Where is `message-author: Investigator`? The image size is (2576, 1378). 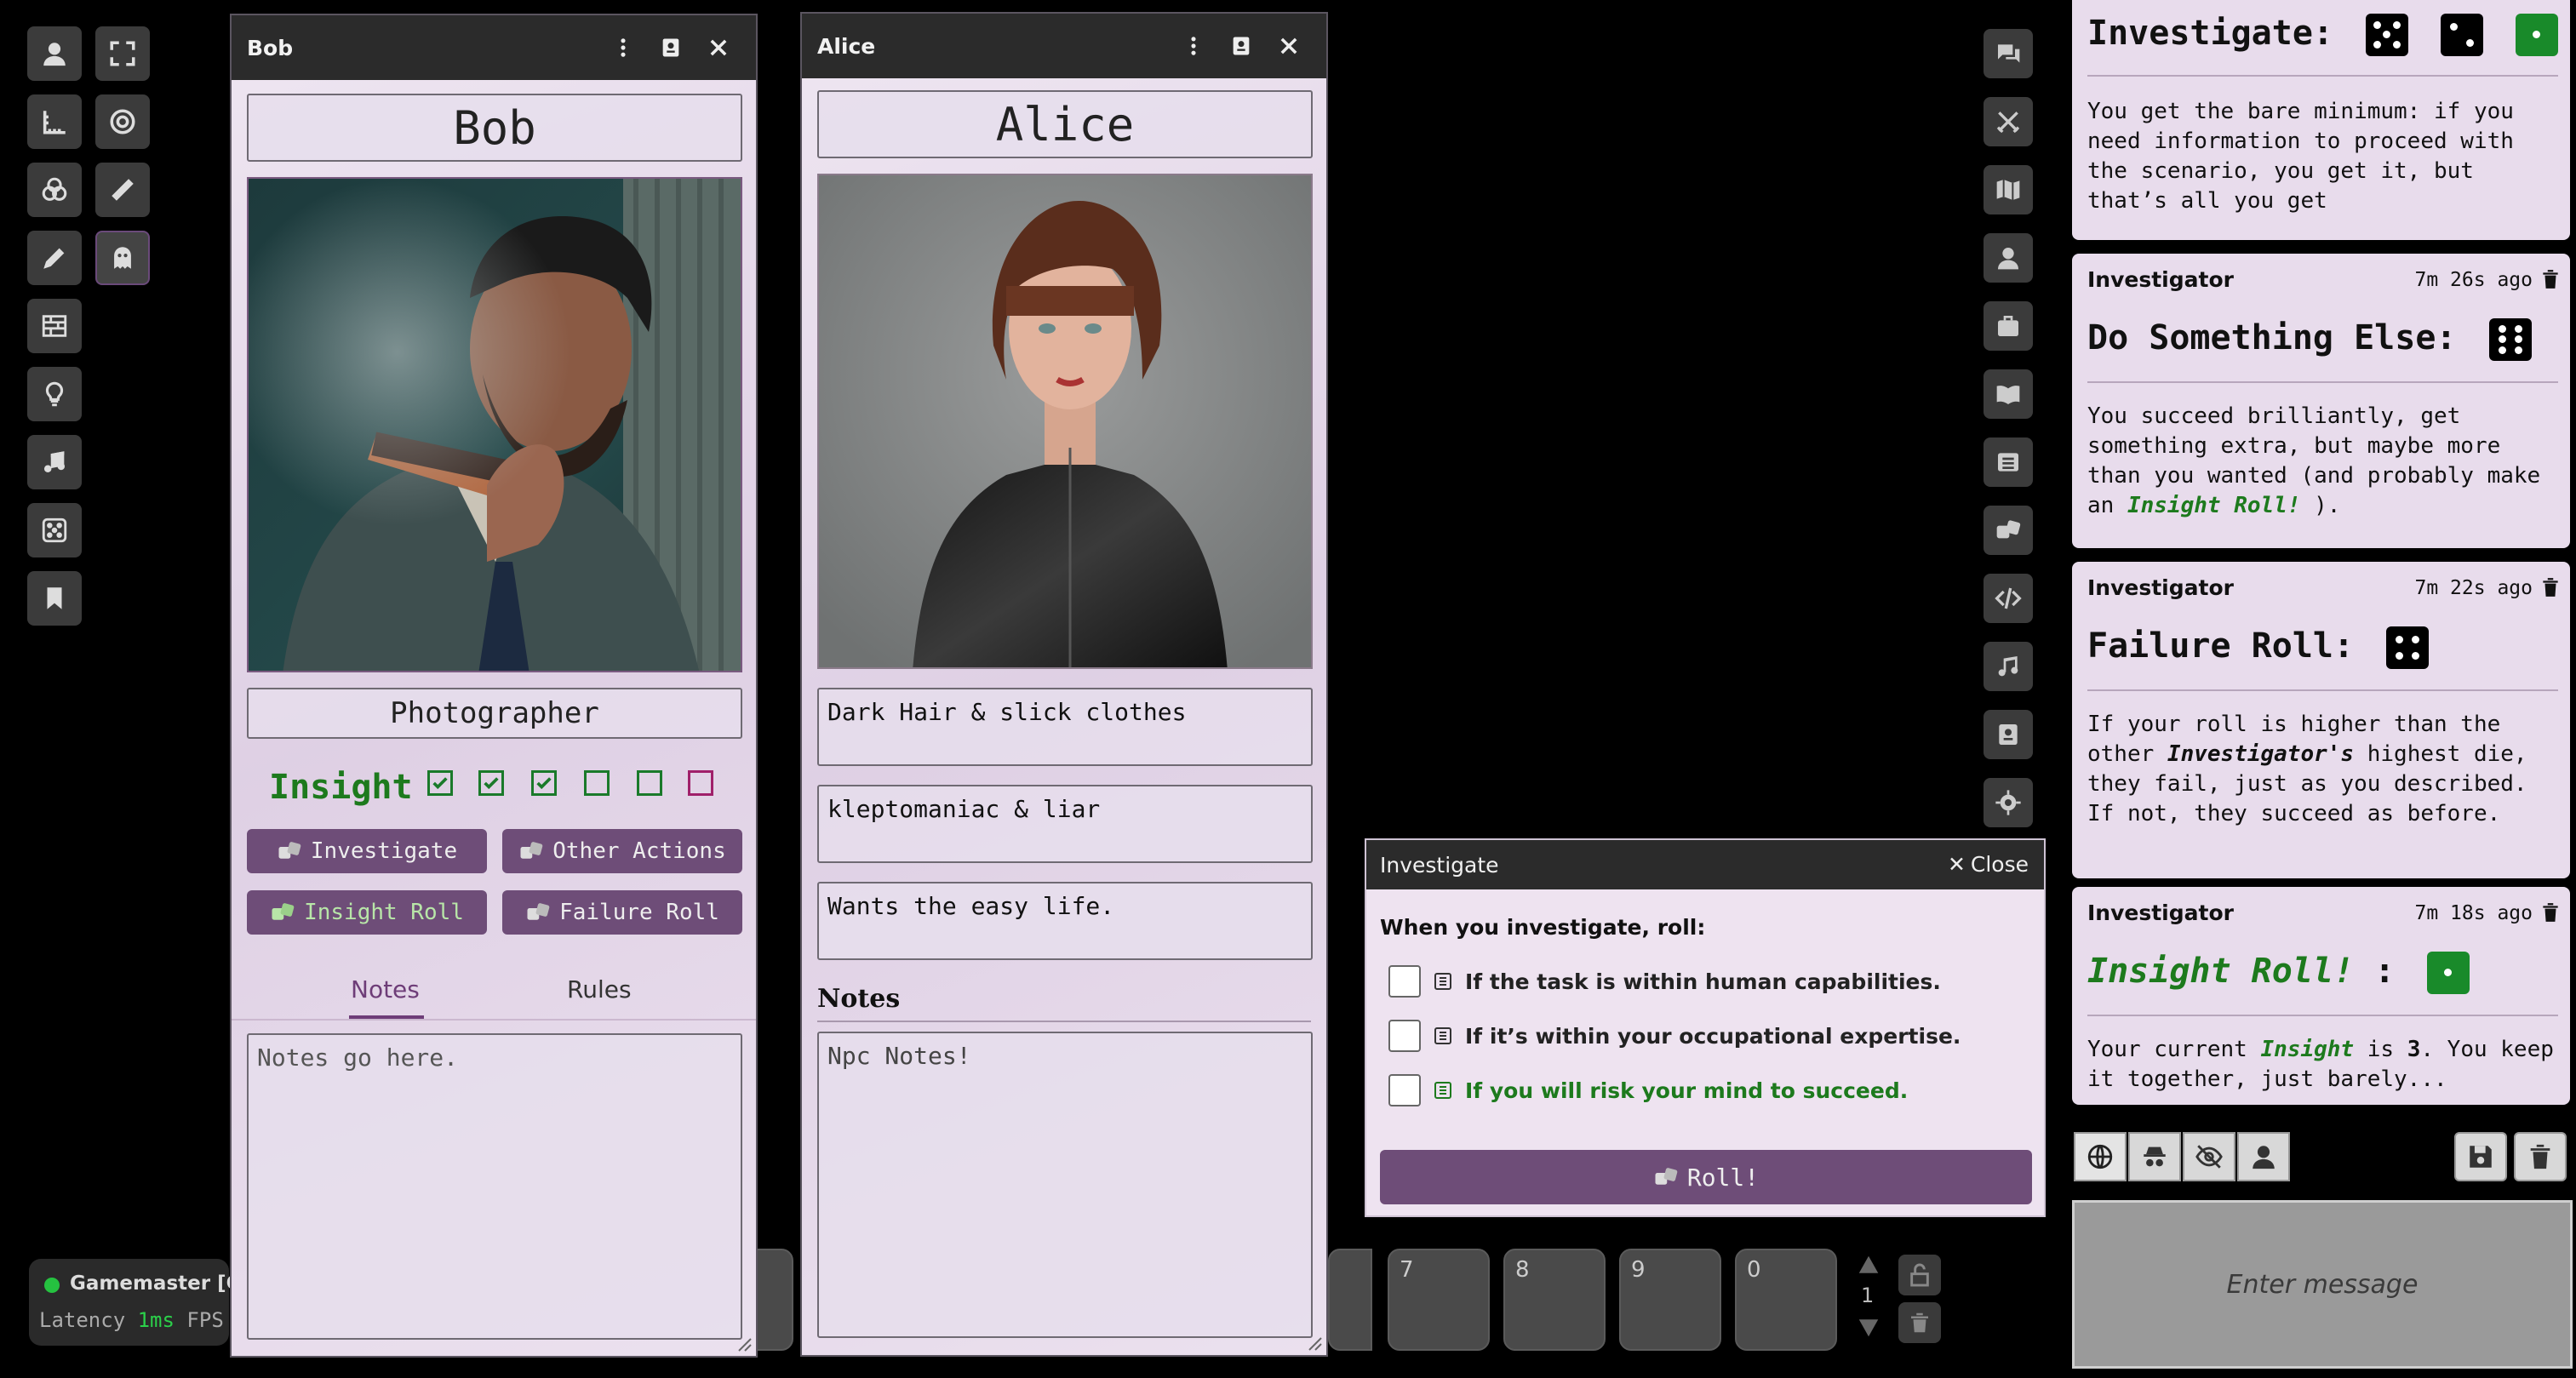
message-author: Investigator is located at coordinates (2160, 587).